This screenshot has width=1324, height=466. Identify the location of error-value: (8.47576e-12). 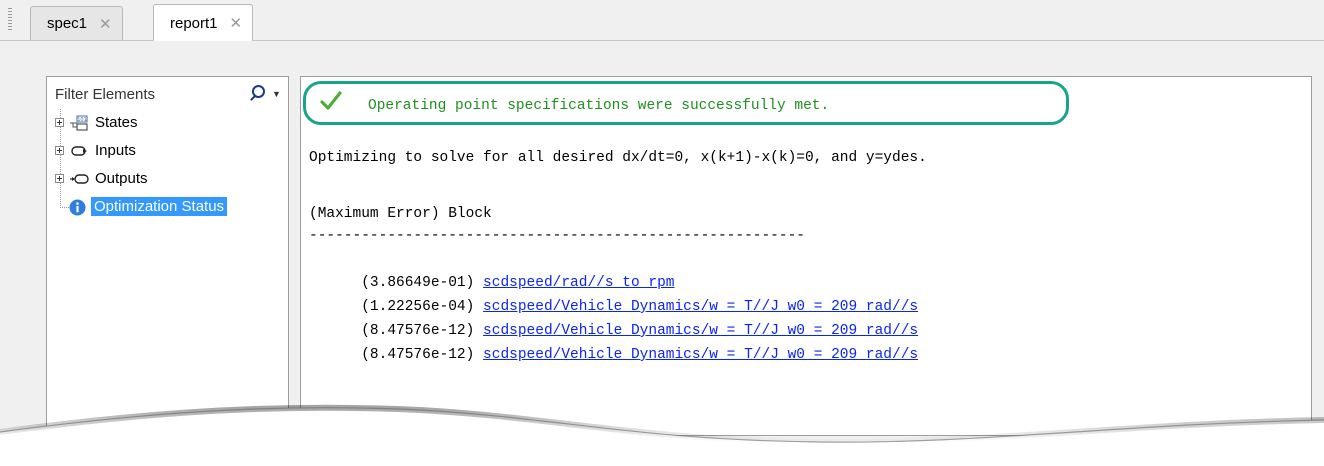
(418, 355).